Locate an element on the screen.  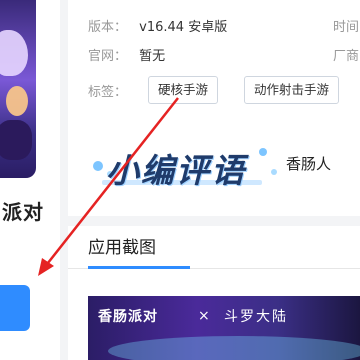
screenshots-title: 应用截图 is located at coordinates (122, 248).